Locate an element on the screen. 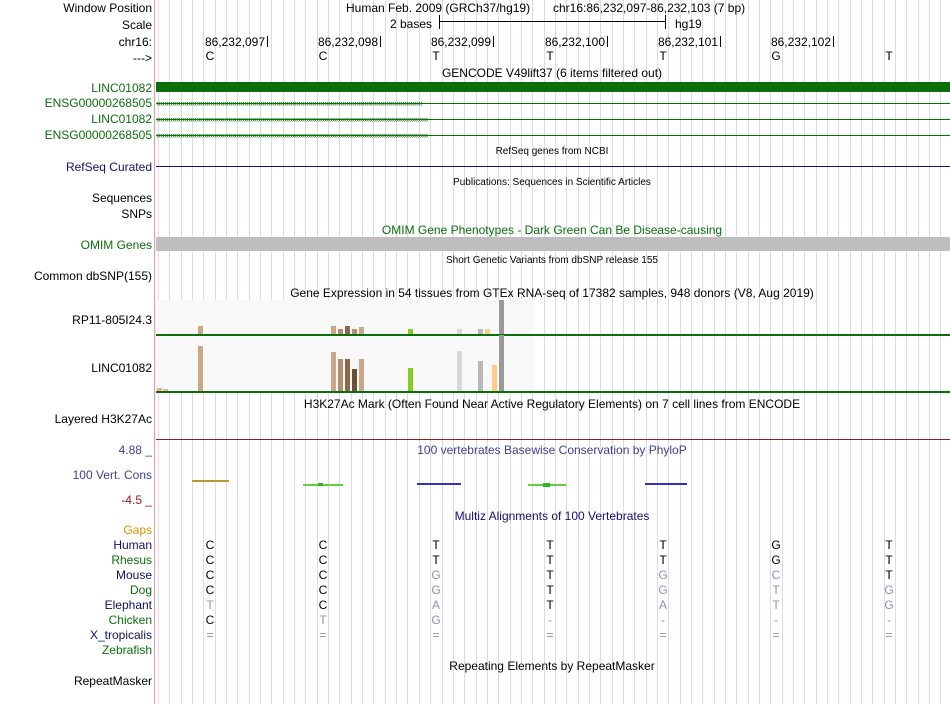  multiz-title: Multiz Alignments of 100 Vertebrates is located at coordinates (552, 516).